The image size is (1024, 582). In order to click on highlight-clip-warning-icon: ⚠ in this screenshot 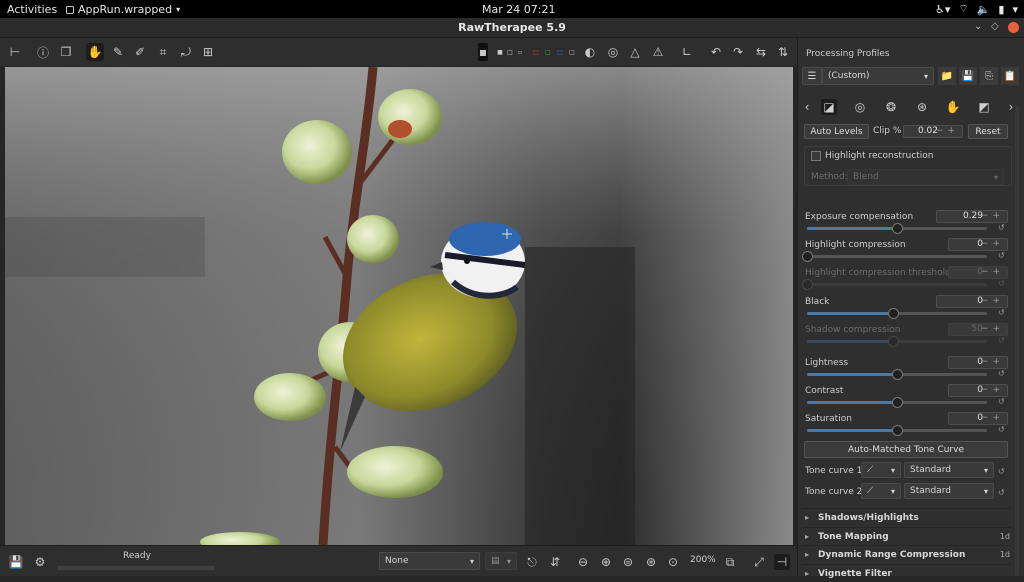, I will do `click(658, 52)`.